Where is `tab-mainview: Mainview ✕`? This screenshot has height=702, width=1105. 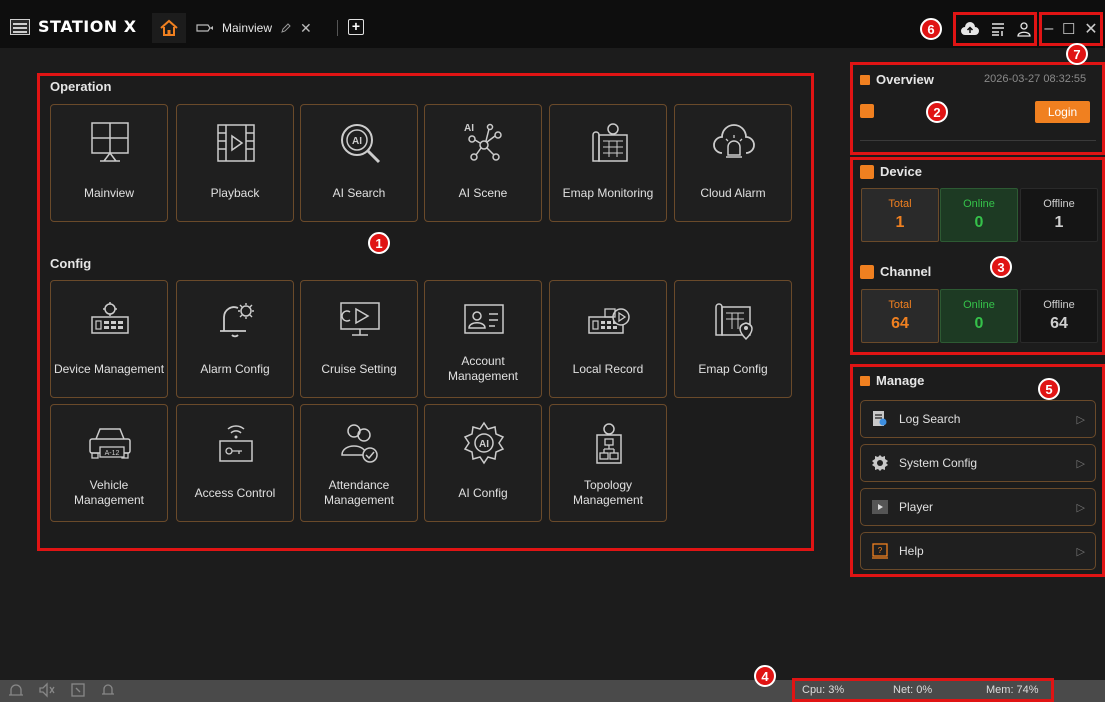 tab-mainview: Mainview ✕ is located at coordinates (254, 28).